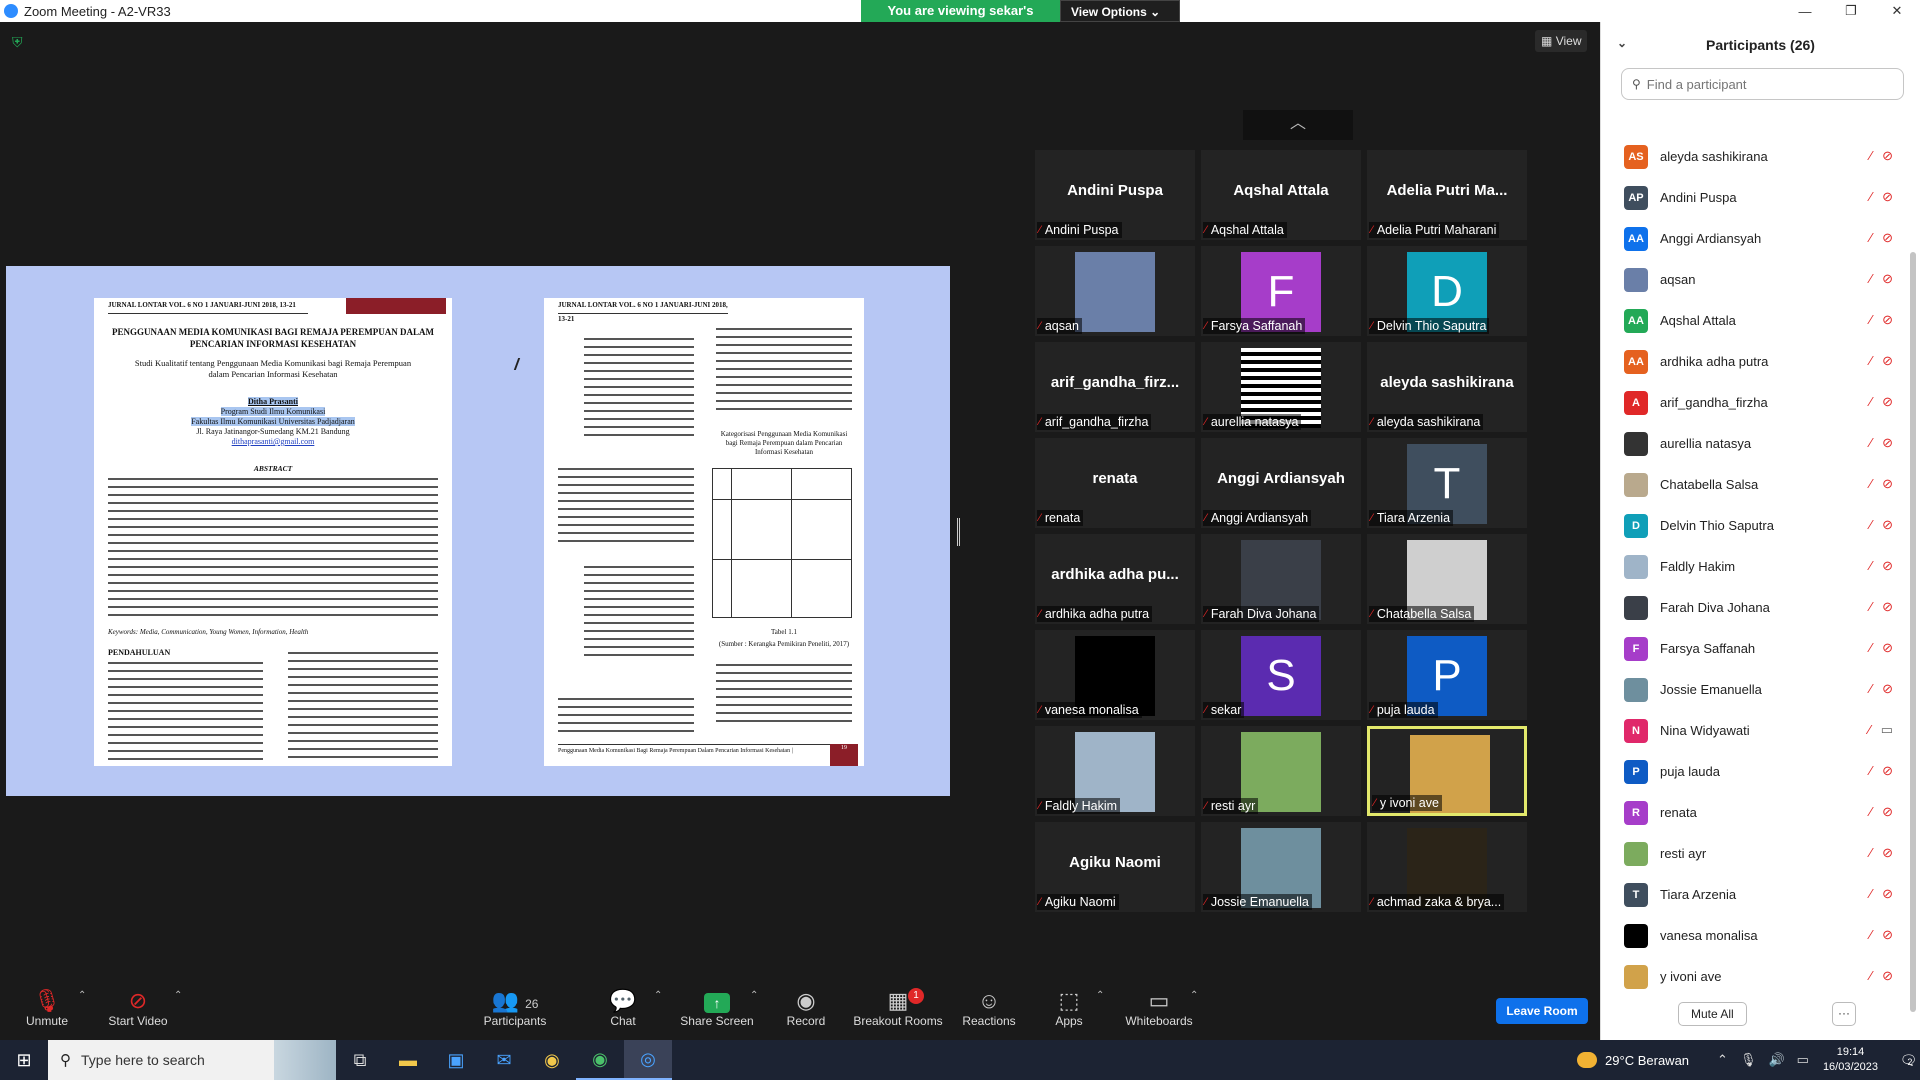  I want to click on chevron-up-icon: ⌃, so click(1722, 1060).